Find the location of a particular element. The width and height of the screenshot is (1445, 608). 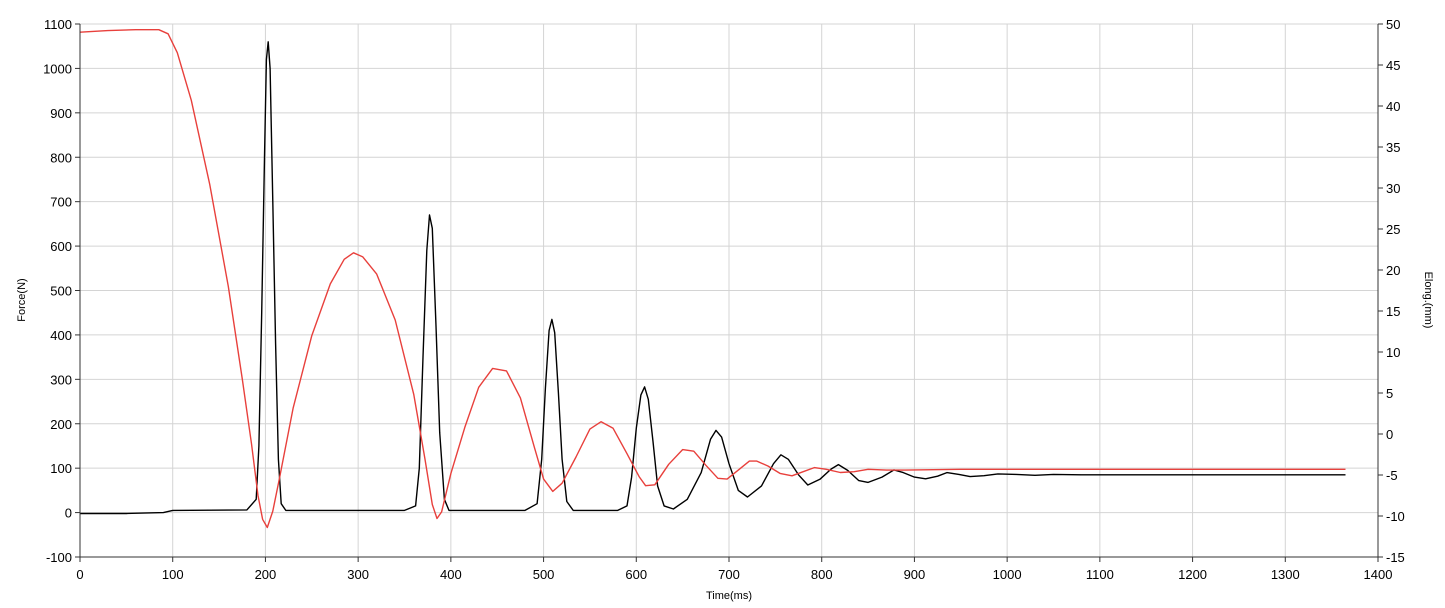

y-right-tick-label: 0 is located at coordinates (1389, 434).